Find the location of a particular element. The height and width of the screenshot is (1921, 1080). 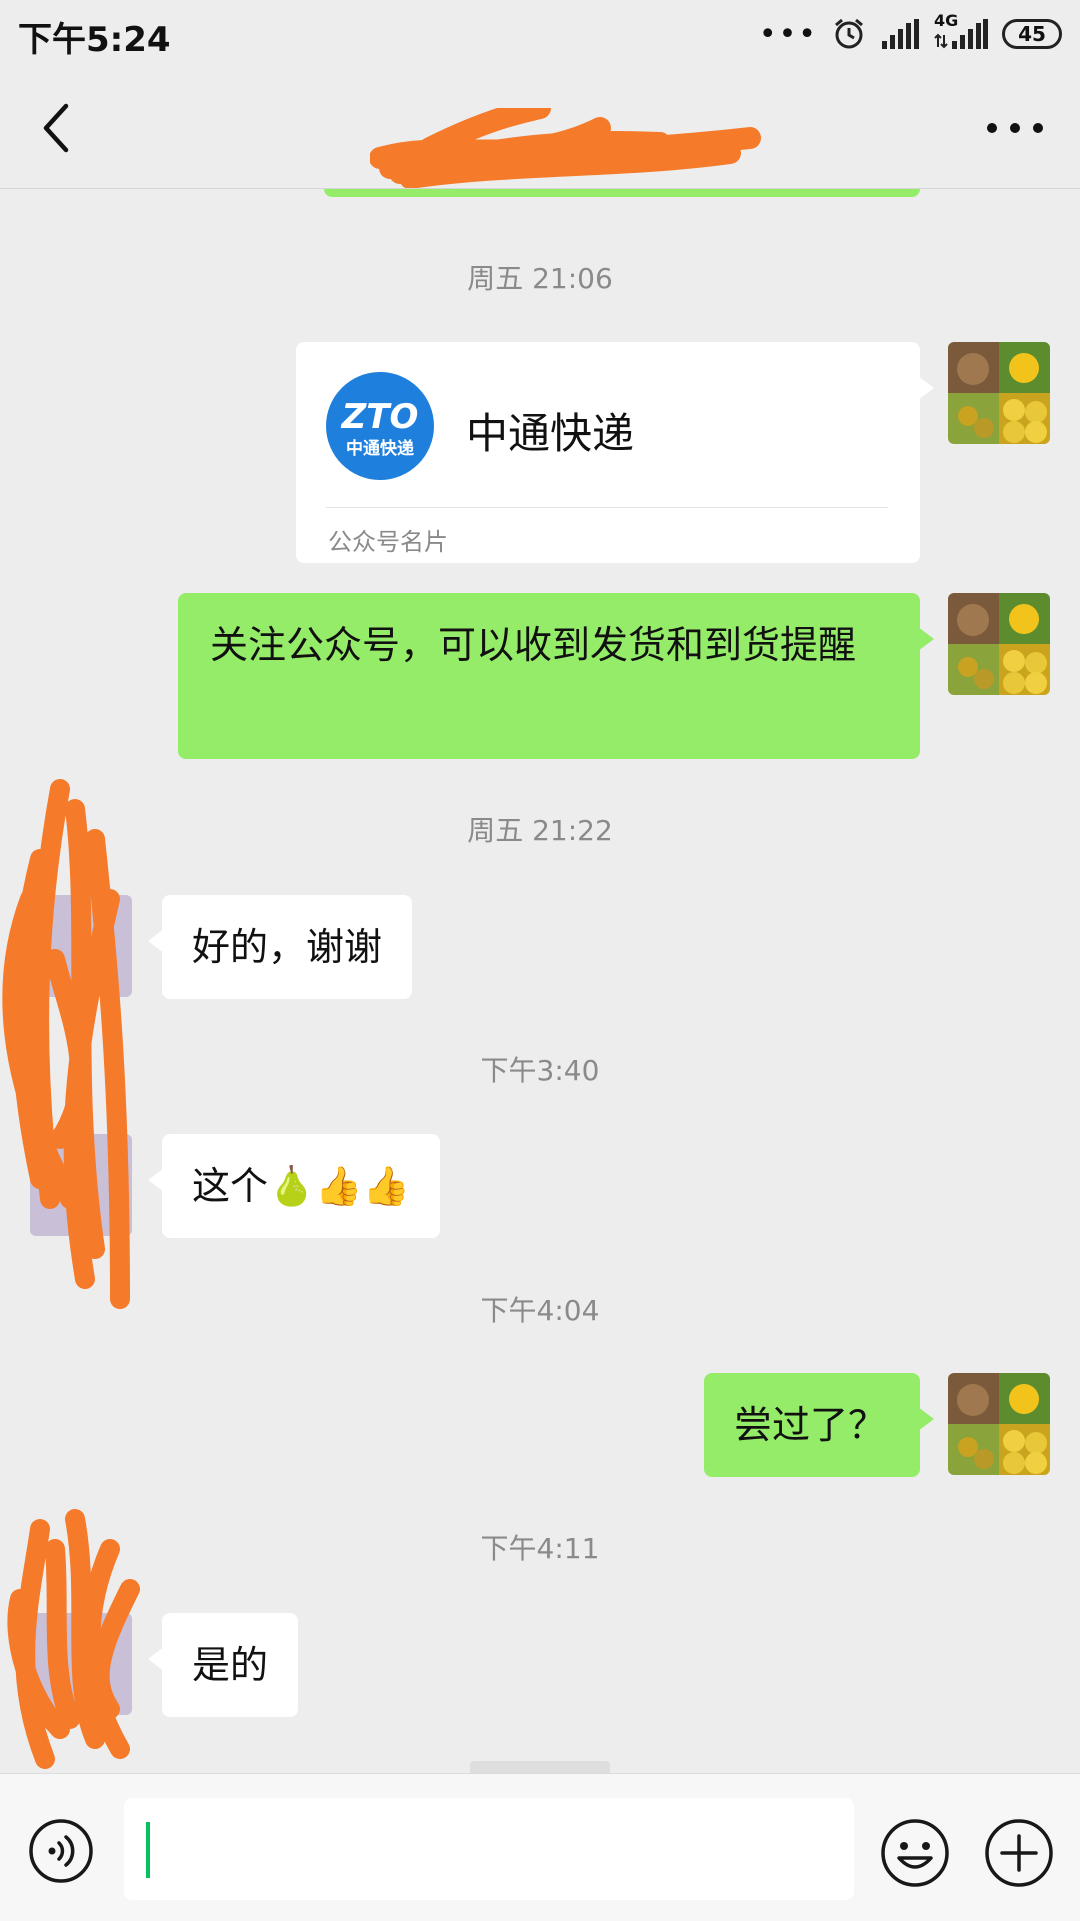

timestamp: 周五 21:22 is located at coordinates (540, 830).